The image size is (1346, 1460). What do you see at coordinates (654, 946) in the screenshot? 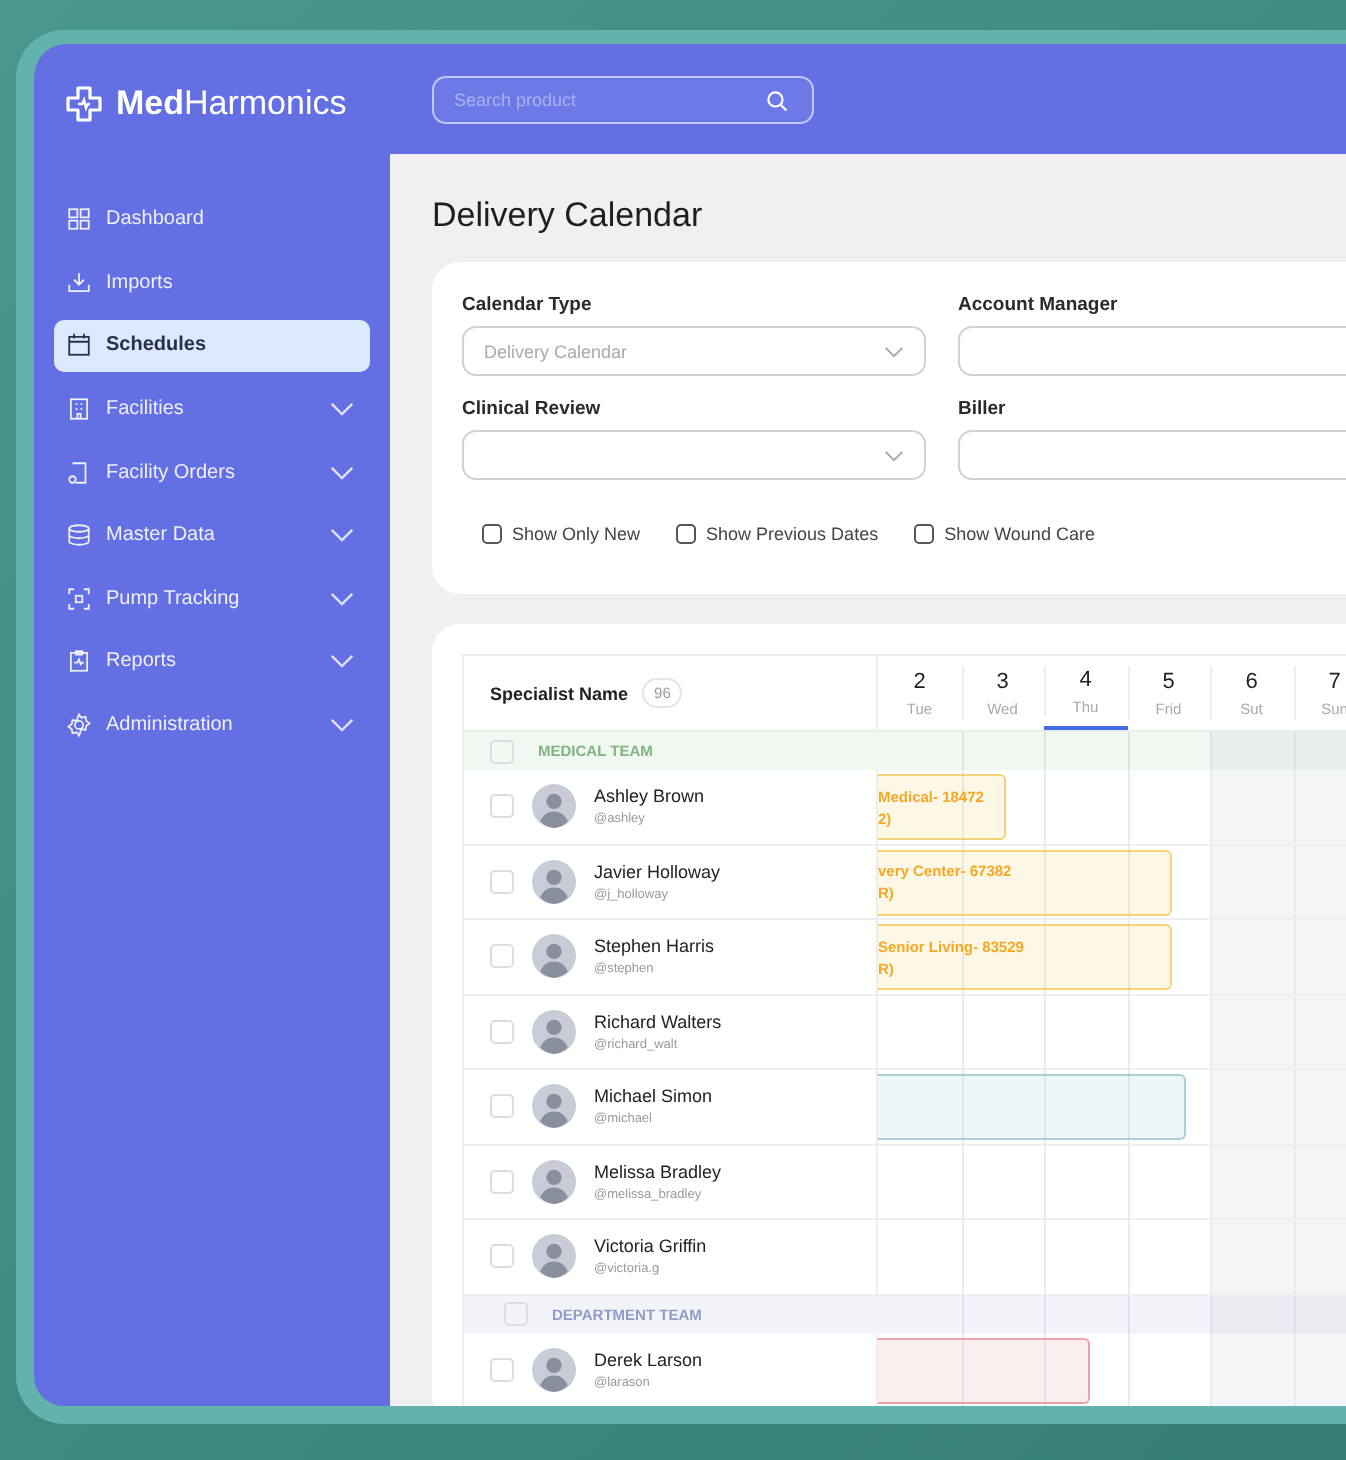
I see `specialist-name: Stephen Harris` at bounding box center [654, 946].